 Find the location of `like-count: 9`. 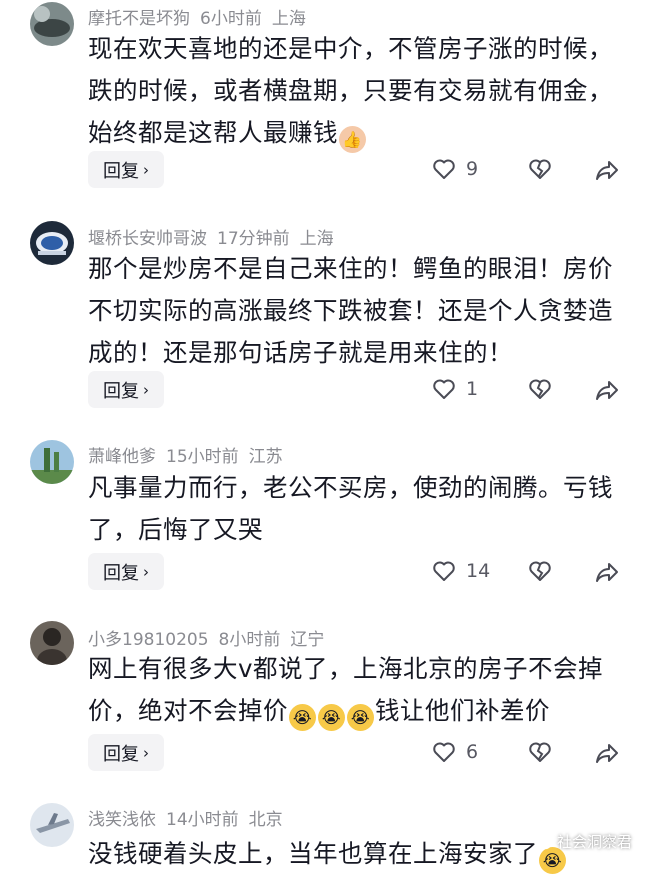

like-count: 9 is located at coordinates (472, 169).